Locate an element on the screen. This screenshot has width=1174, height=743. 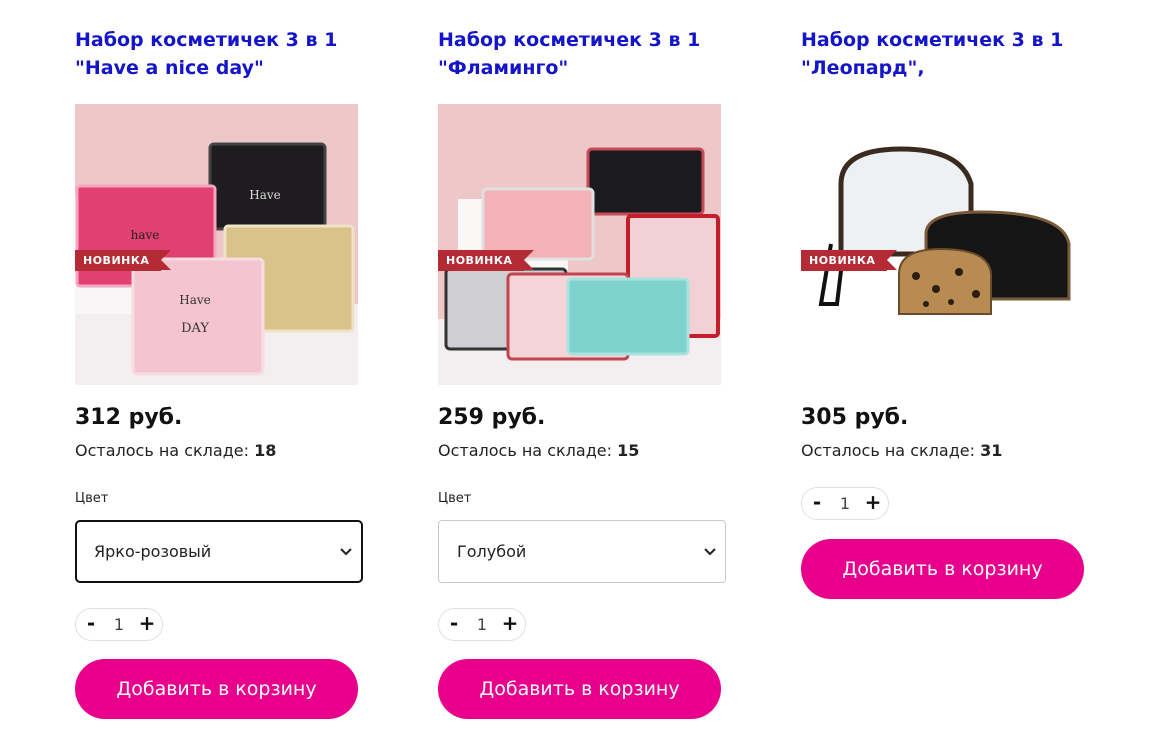
product-title-link: Набор косметичек 3 в 1 "Фламинго" is located at coordinates (588, 54).